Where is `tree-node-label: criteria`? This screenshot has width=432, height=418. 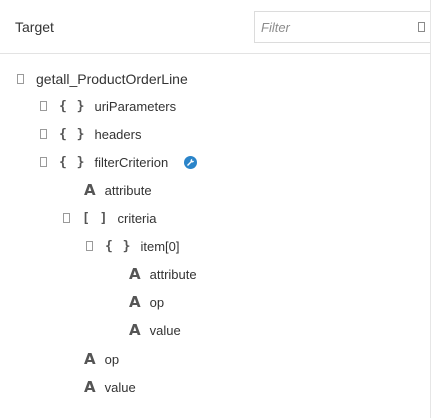
tree-node-label: criteria is located at coordinates (137, 218).